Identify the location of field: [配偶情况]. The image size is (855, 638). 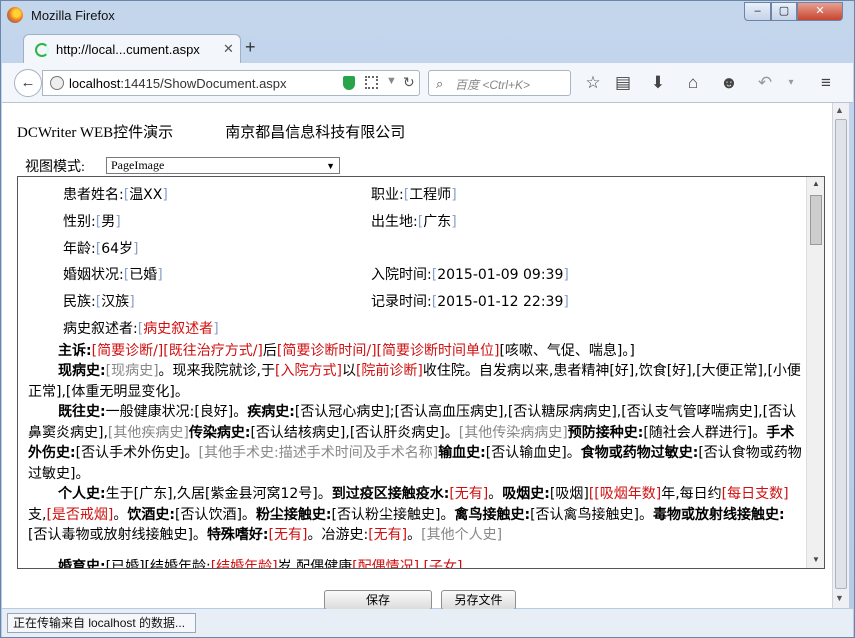
(385, 563).